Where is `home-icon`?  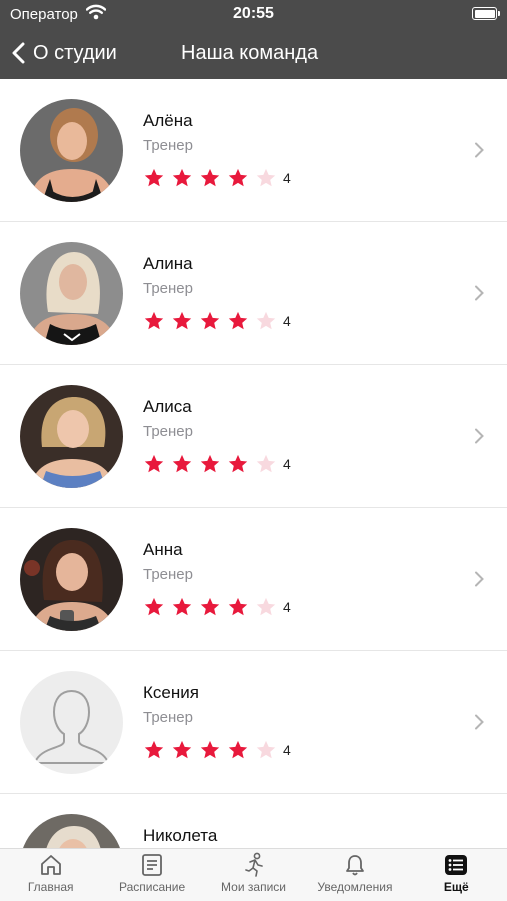 home-icon is located at coordinates (50, 865).